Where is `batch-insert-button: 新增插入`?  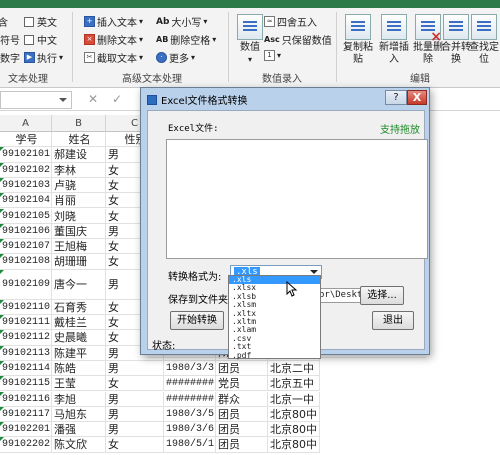
batch-insert-button: 新增插入 is located at coordinates (394, 40).